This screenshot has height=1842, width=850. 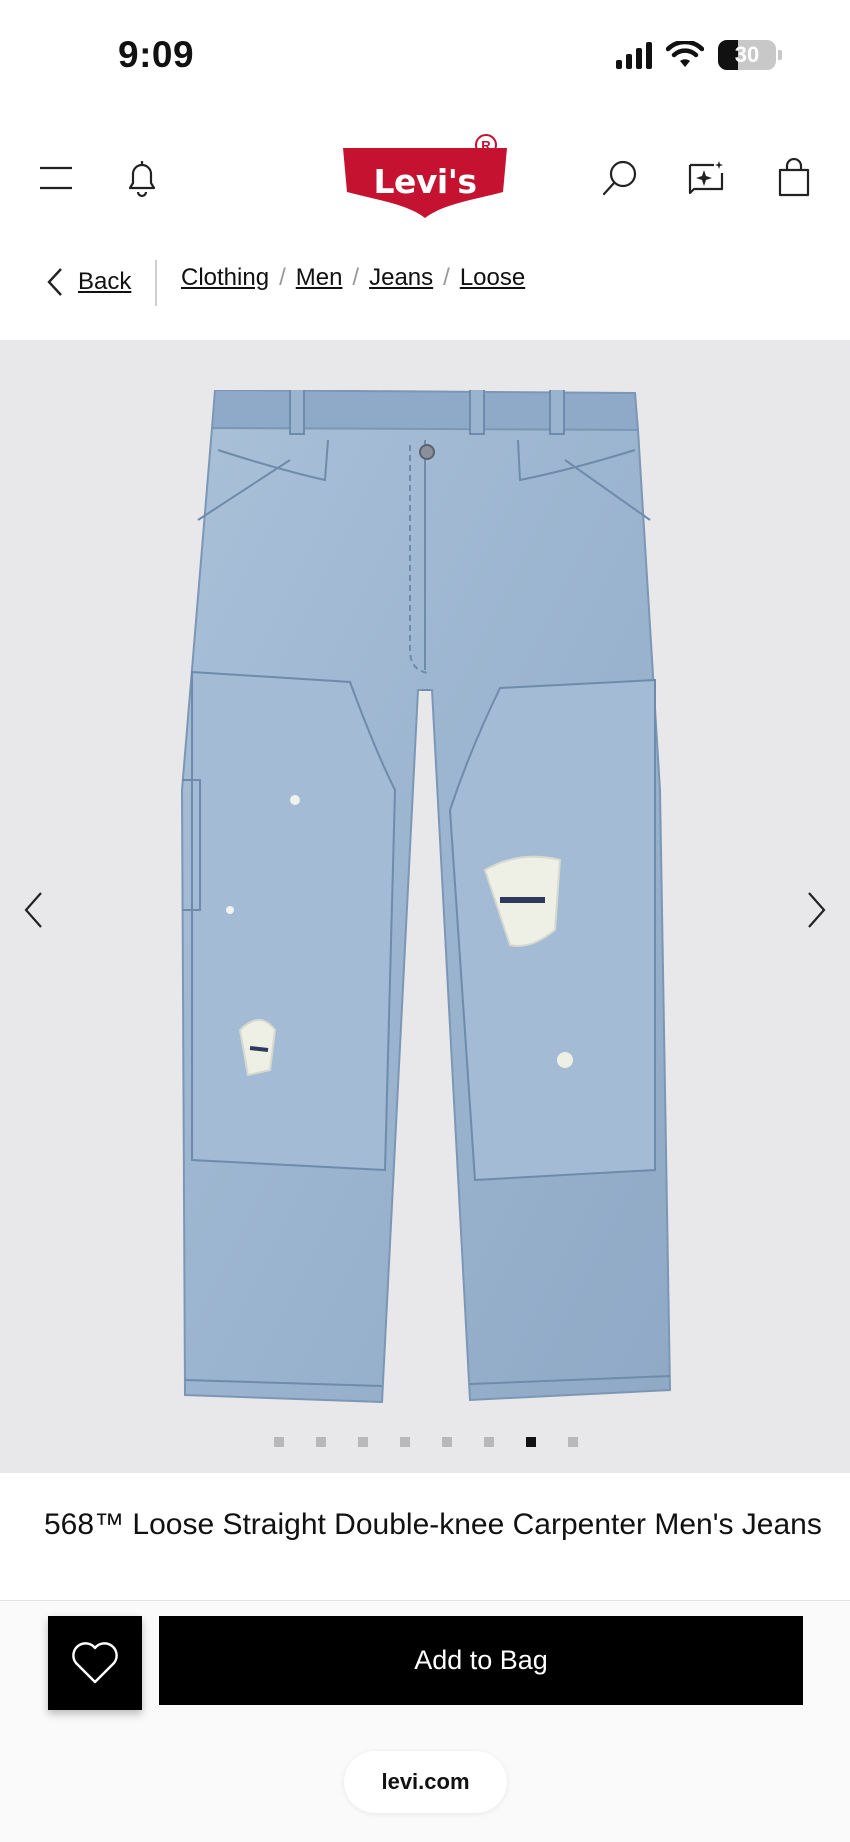 I want to click on levis-logo: Levi's R, so click(x=425, y=176).